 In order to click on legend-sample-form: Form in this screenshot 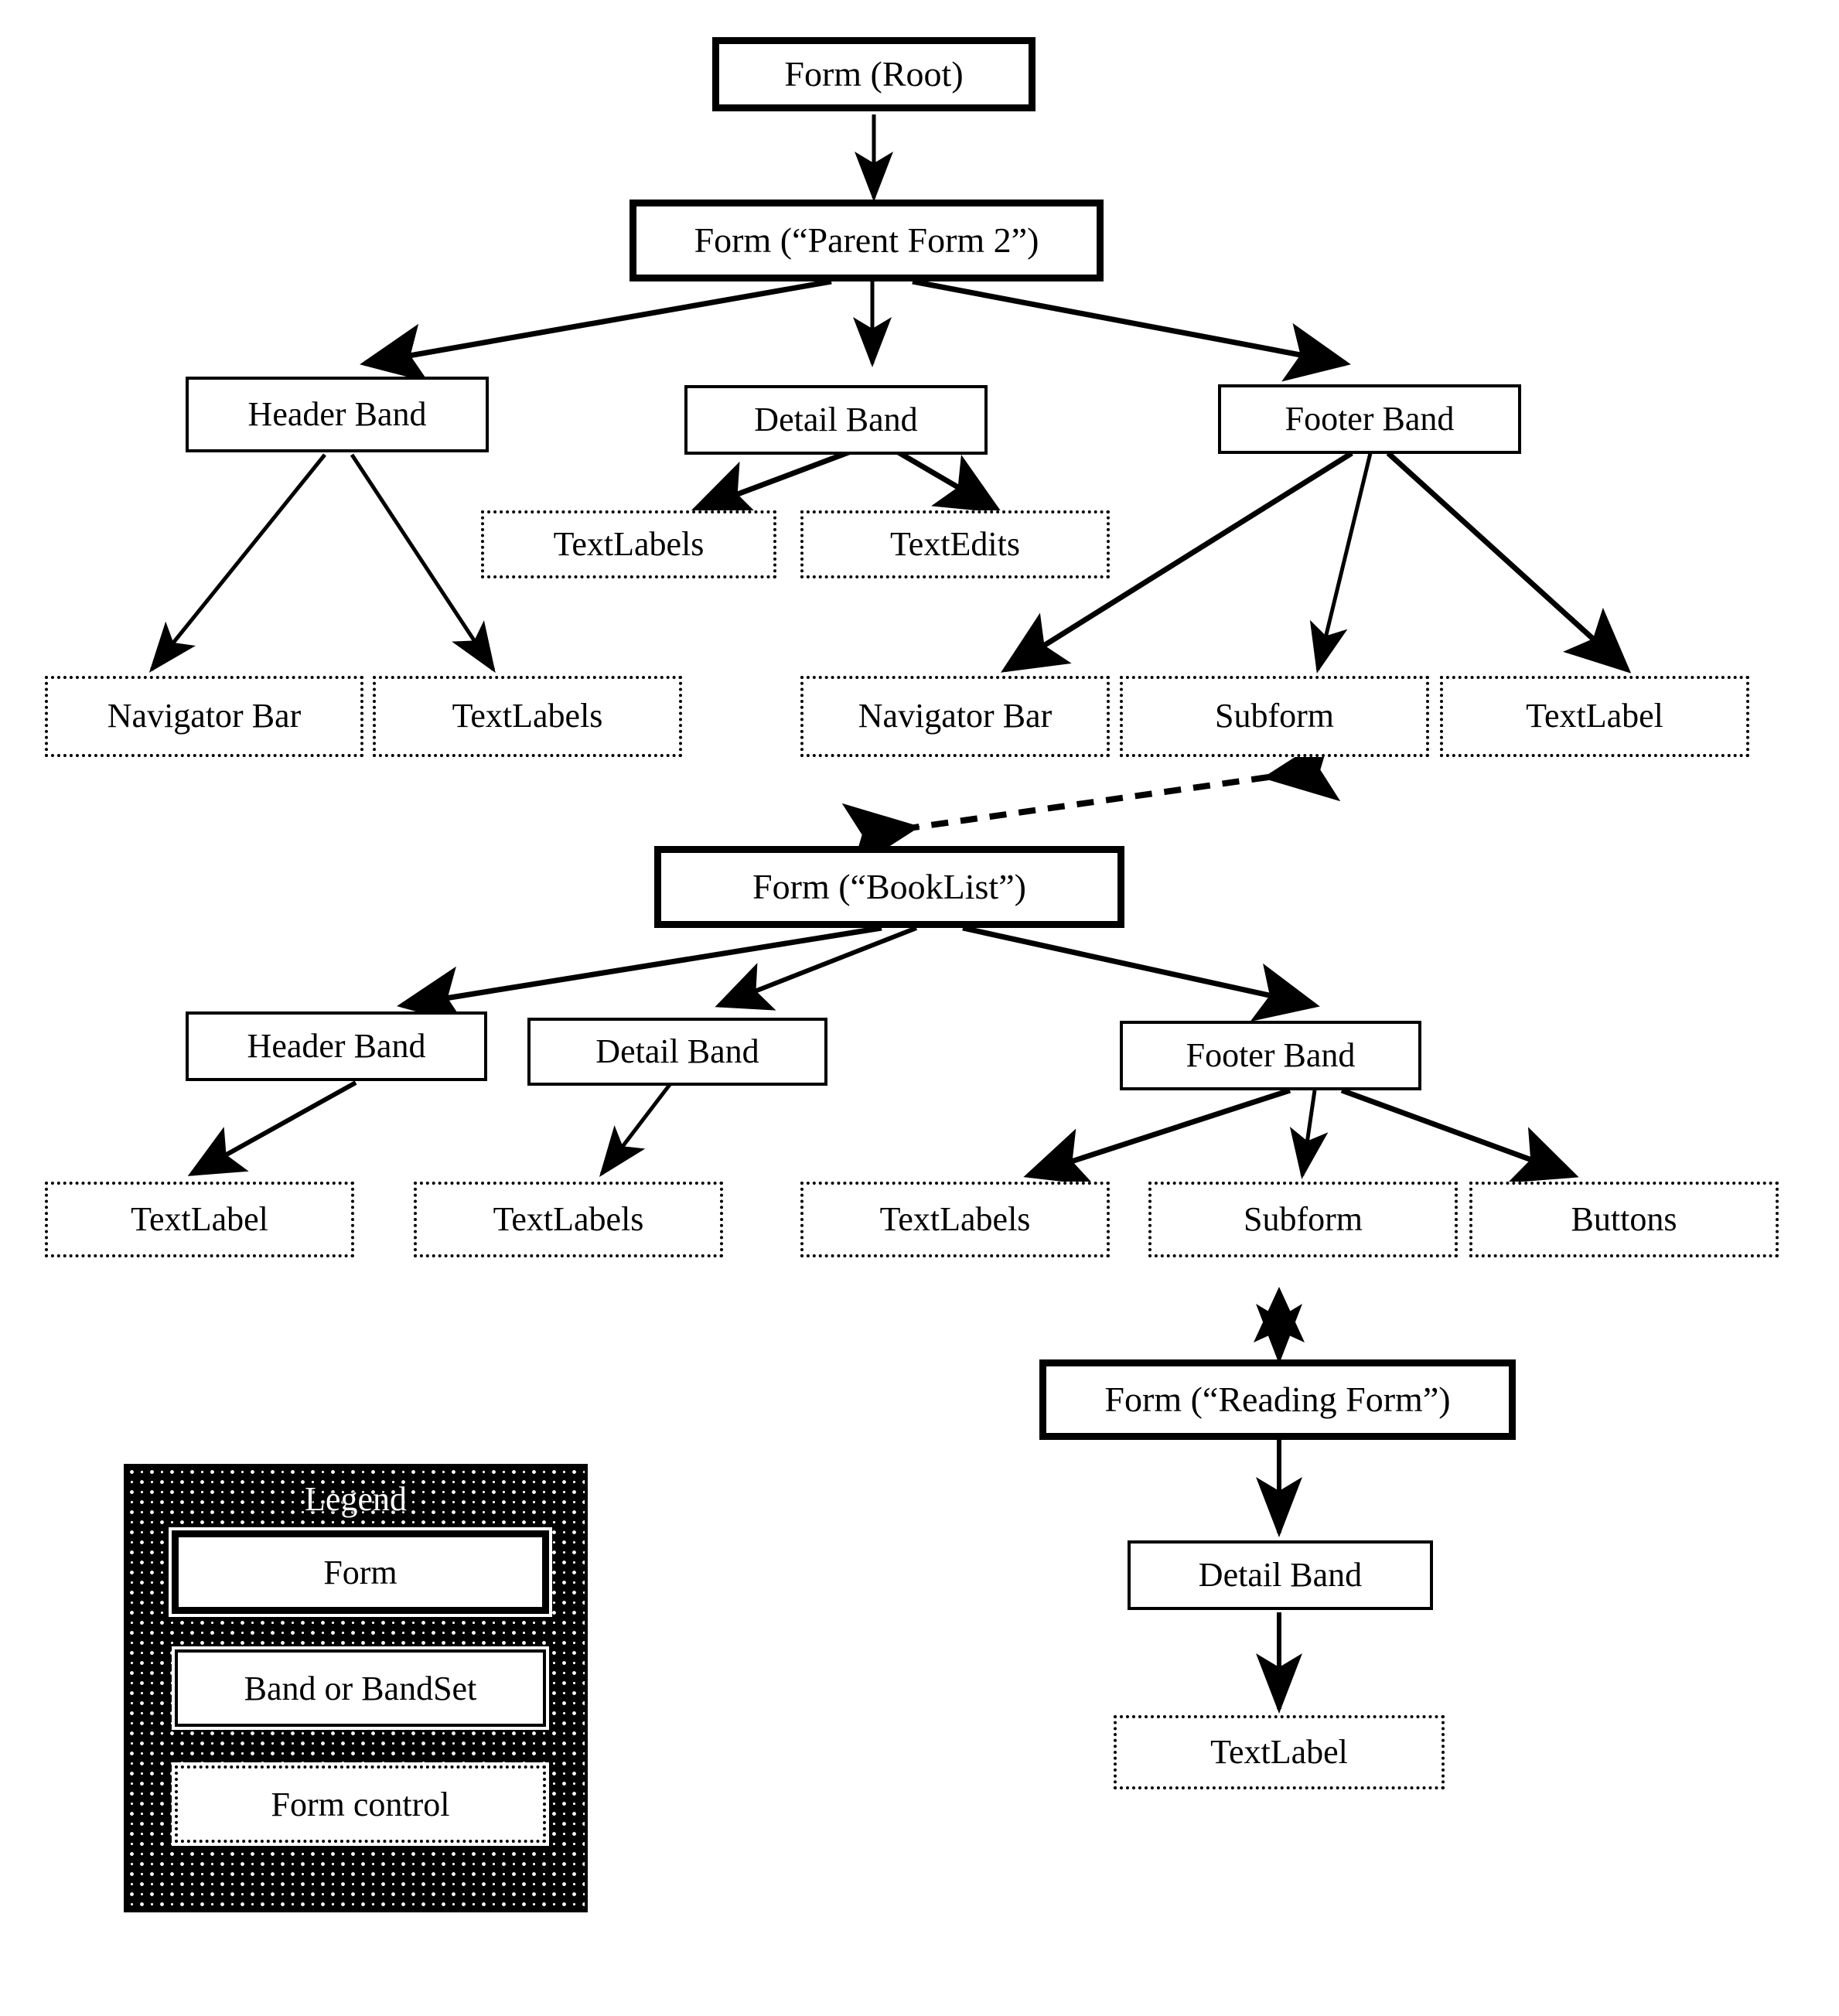, I will do `click(361, 1572)`.